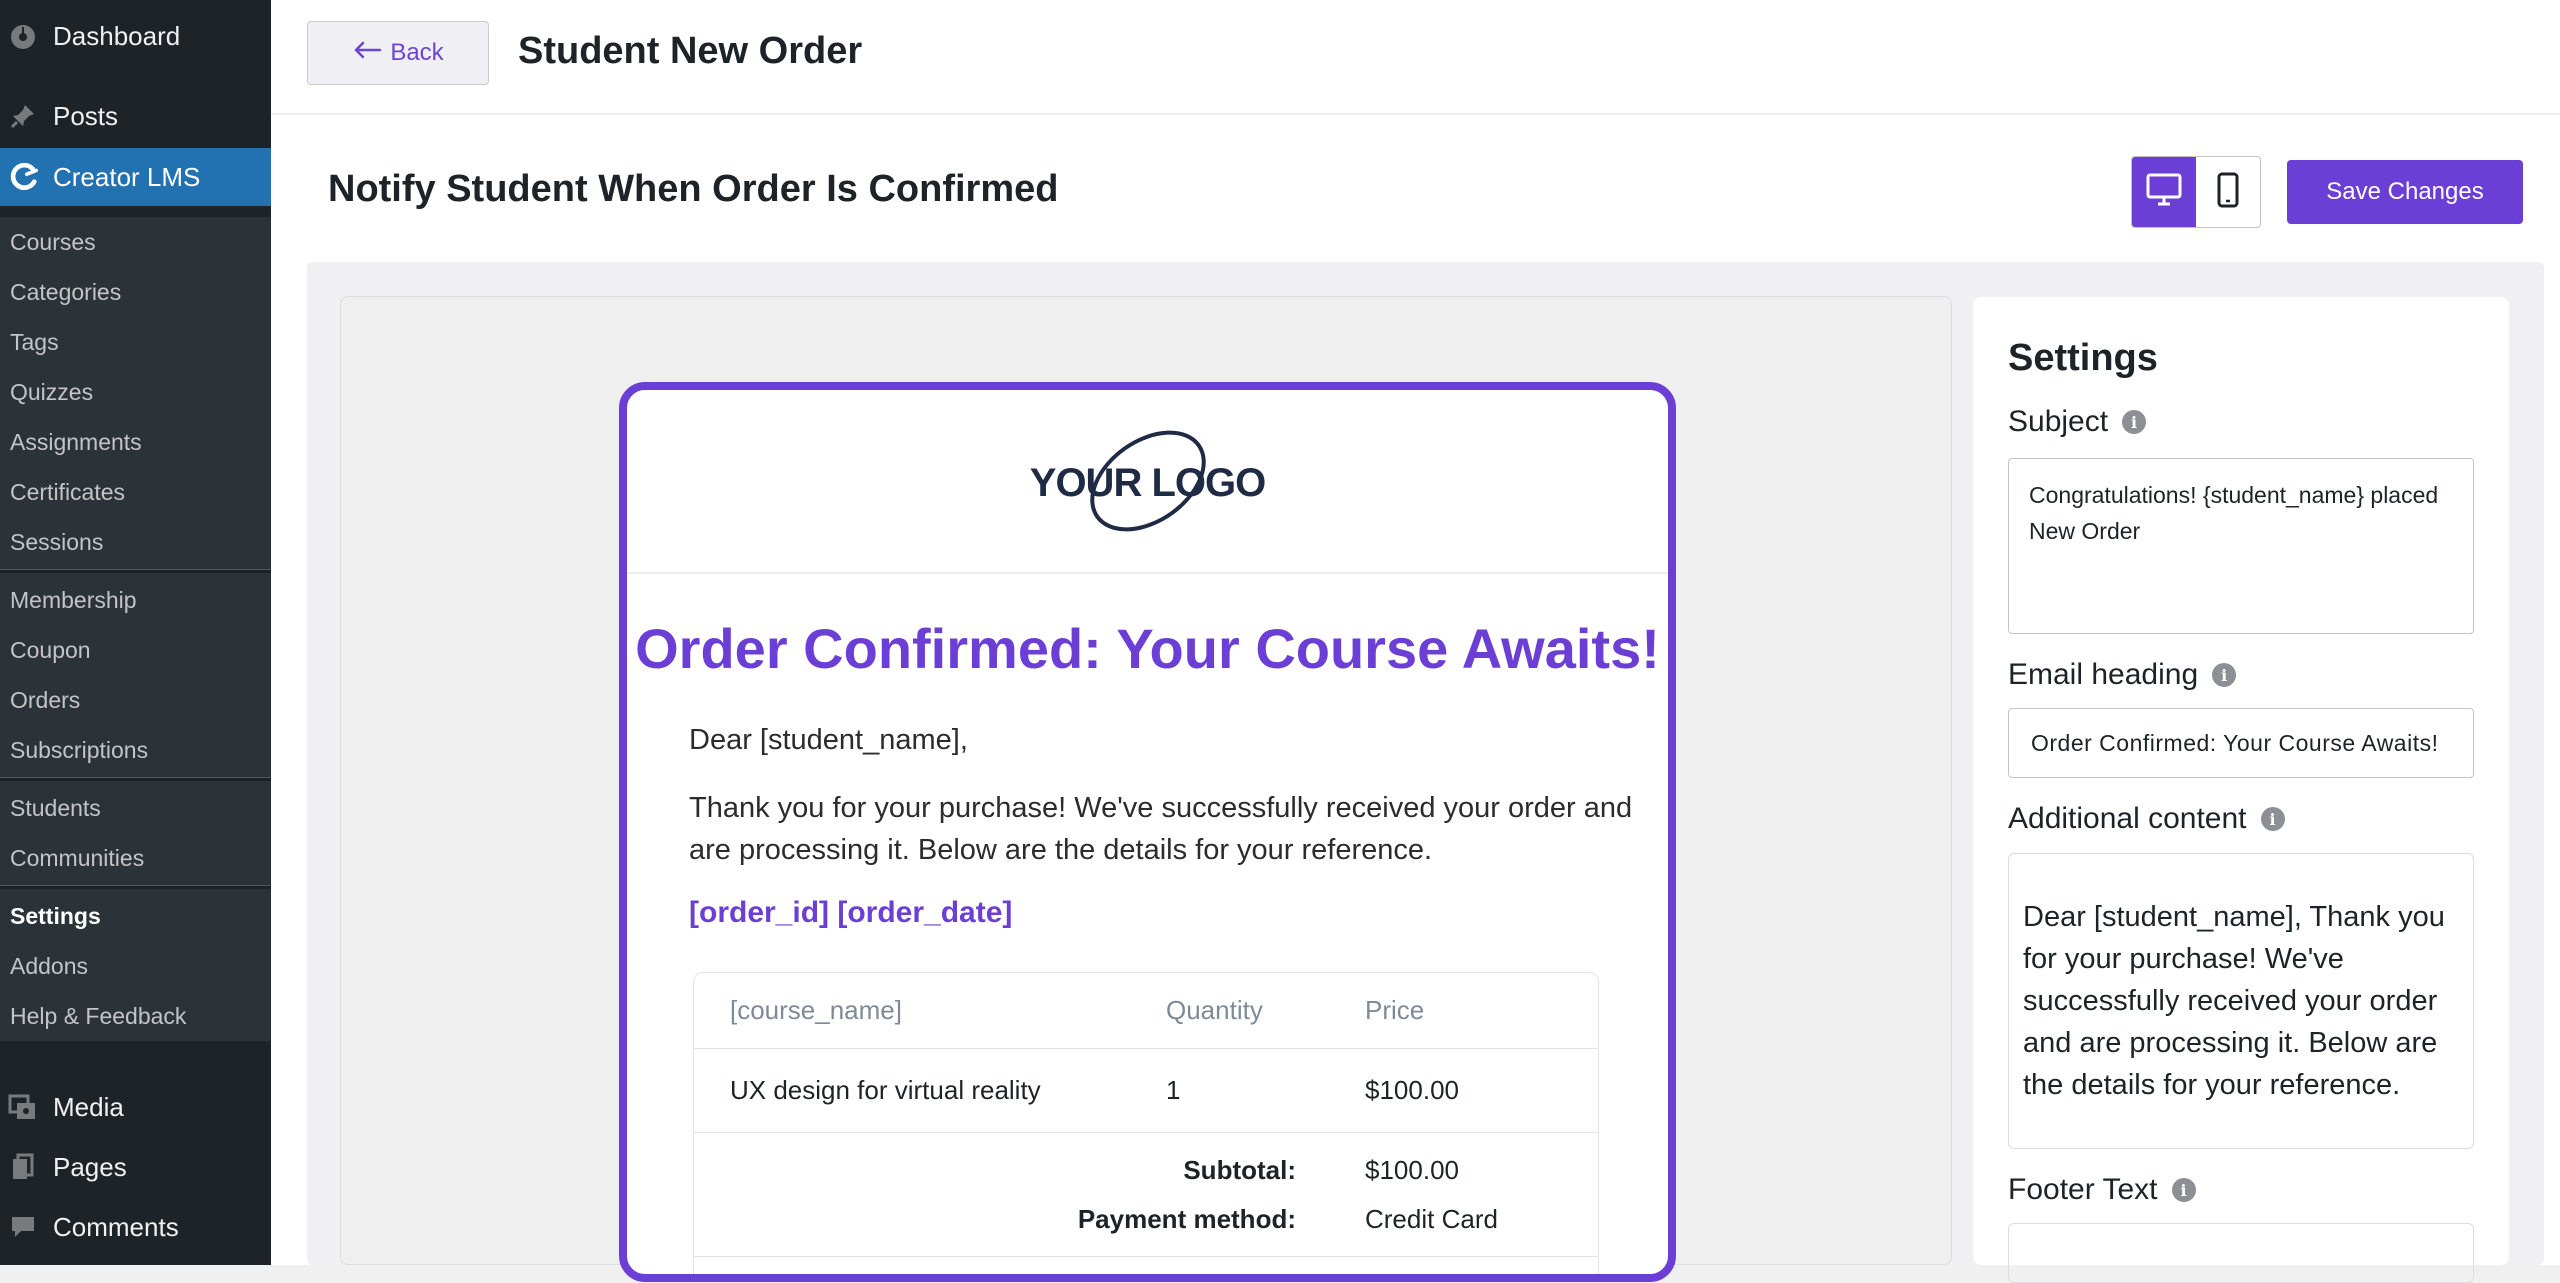  Describe the element at coordinates (2127, 819) in the screenshot. I see `additional-content-label: Additional content` at that location.